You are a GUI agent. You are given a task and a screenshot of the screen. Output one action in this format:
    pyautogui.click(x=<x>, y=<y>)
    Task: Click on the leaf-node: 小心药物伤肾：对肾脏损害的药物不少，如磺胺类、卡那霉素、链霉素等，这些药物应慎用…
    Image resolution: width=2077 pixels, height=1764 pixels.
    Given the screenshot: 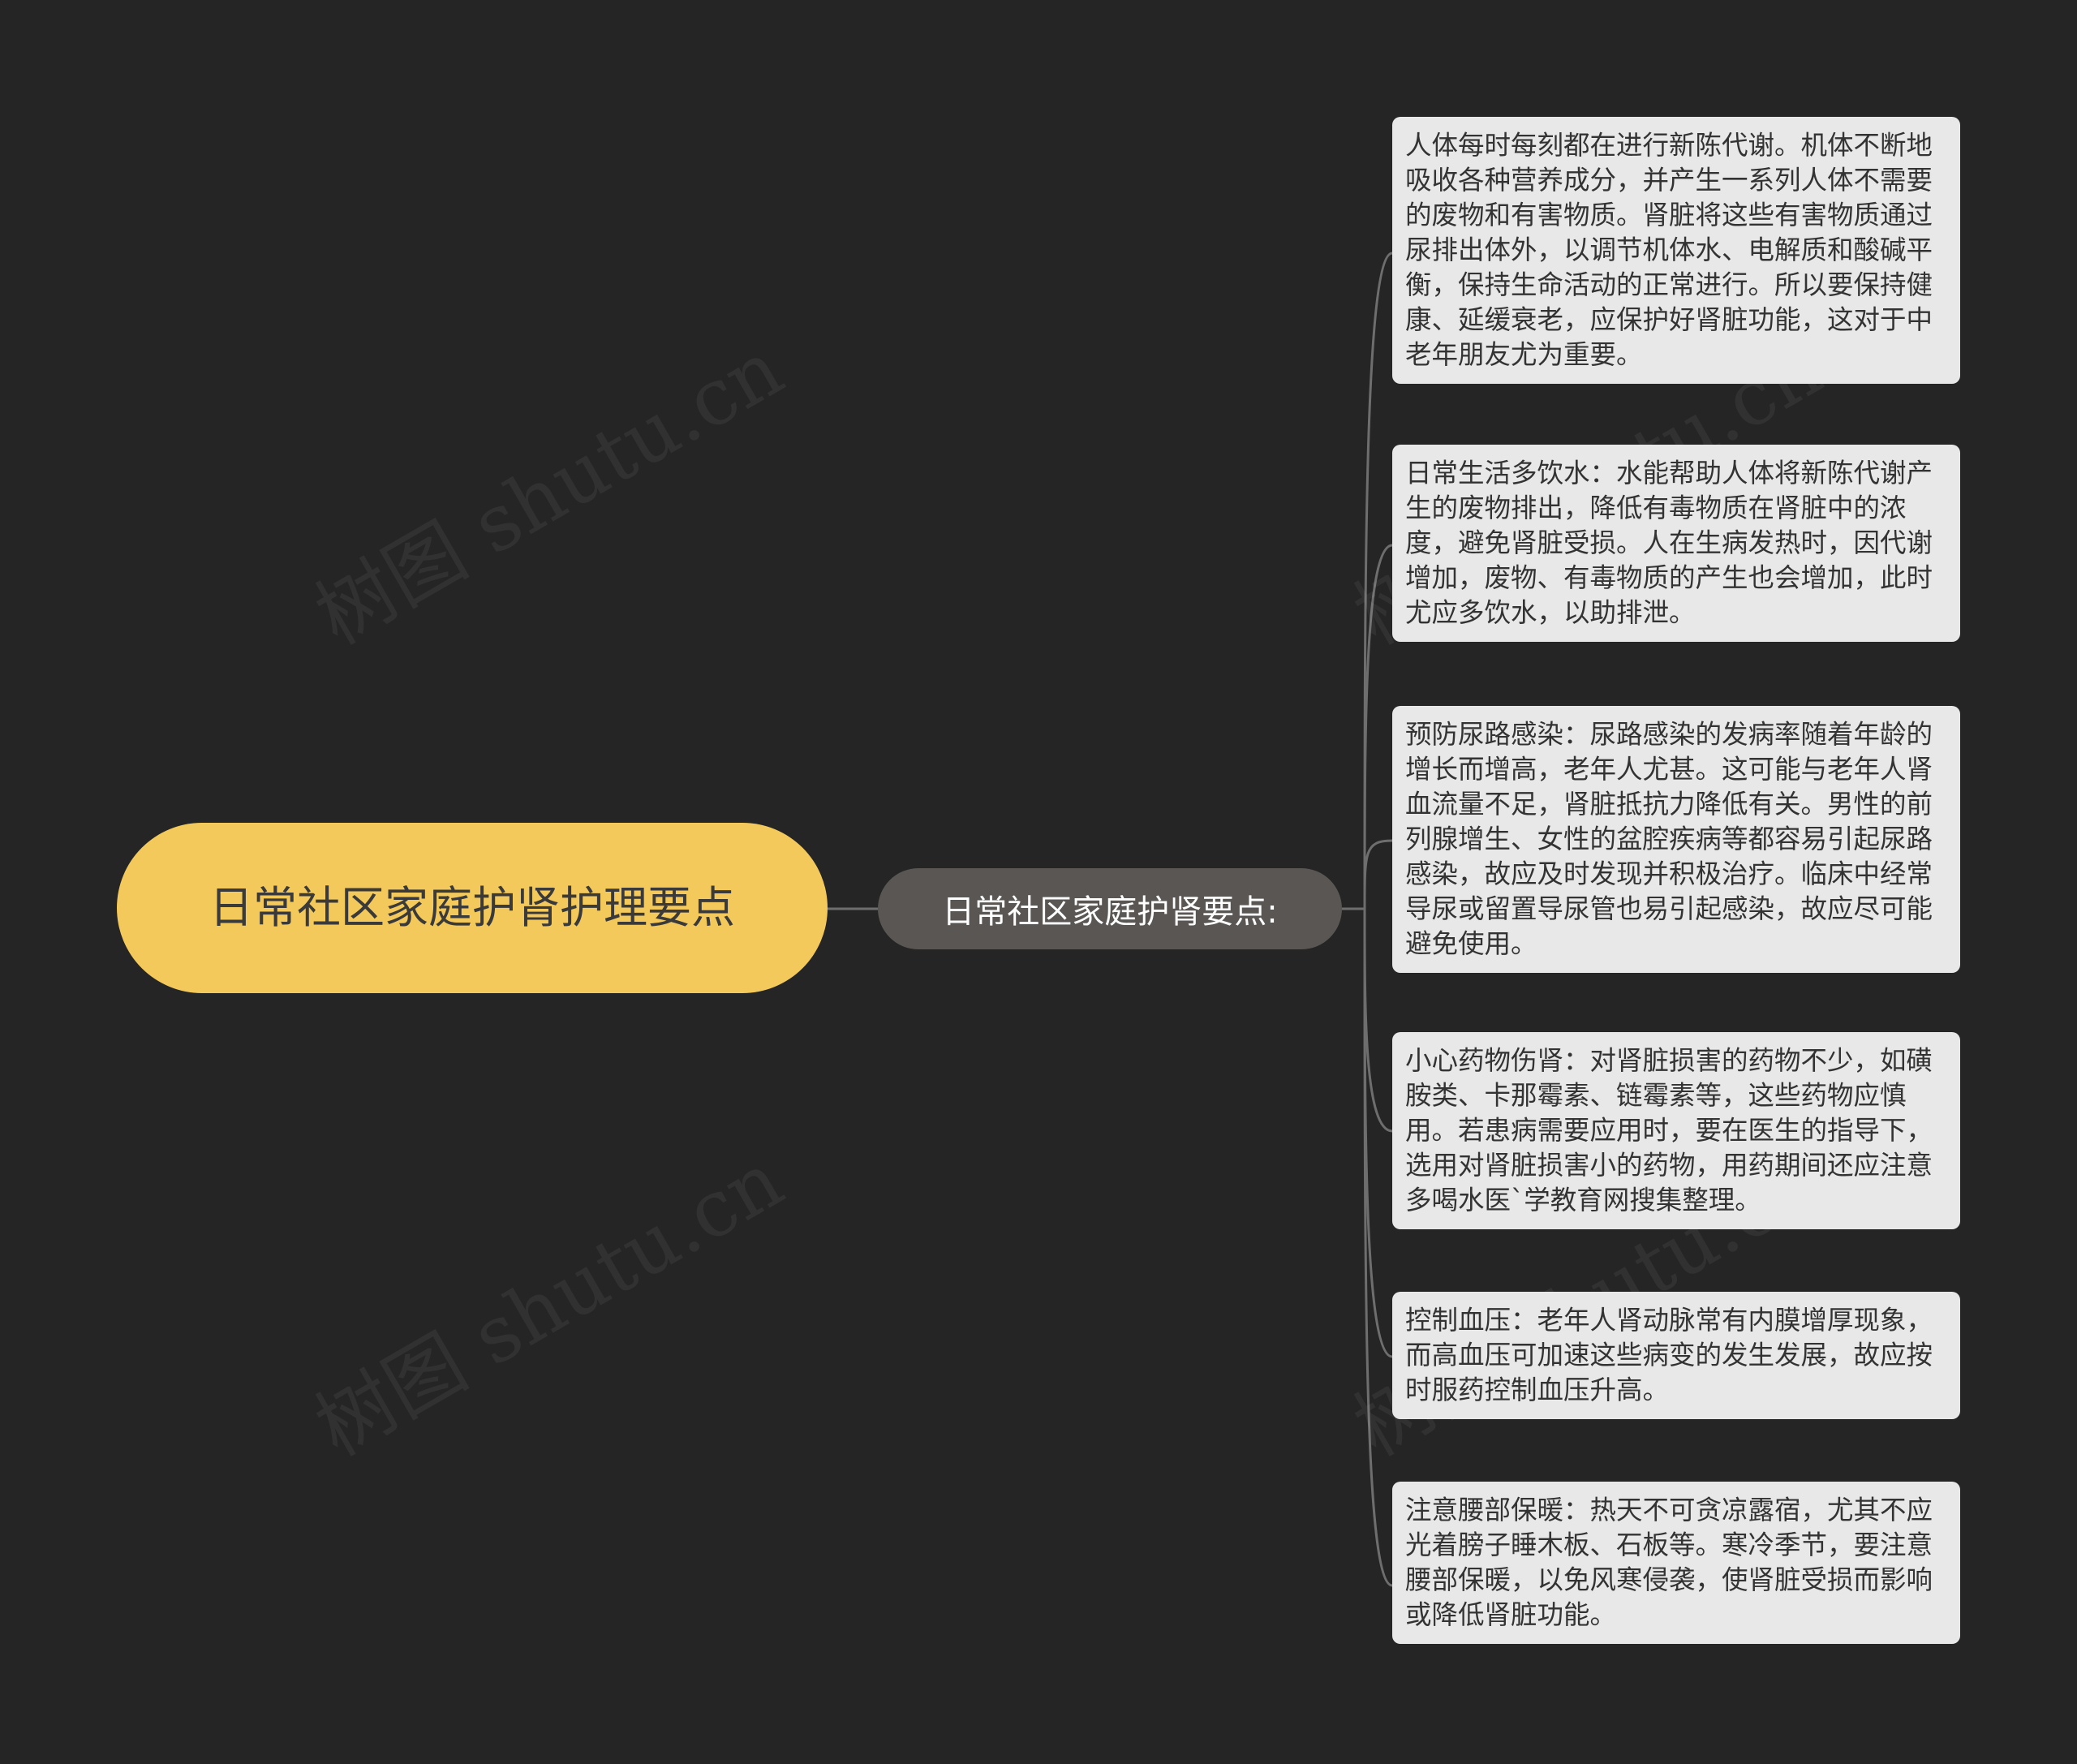 What is the action you would take?
    pyautogui.click(x=1676, y=1130)
    